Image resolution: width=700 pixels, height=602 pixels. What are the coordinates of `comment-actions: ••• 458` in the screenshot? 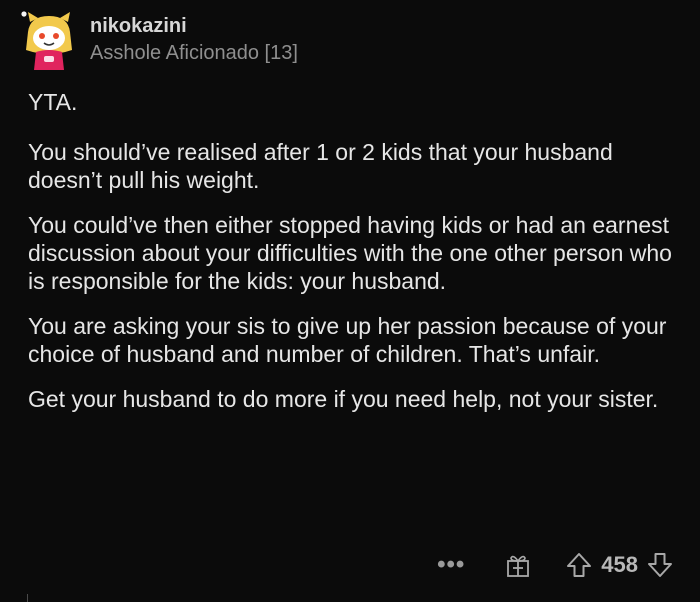 It's located at (555, 565).